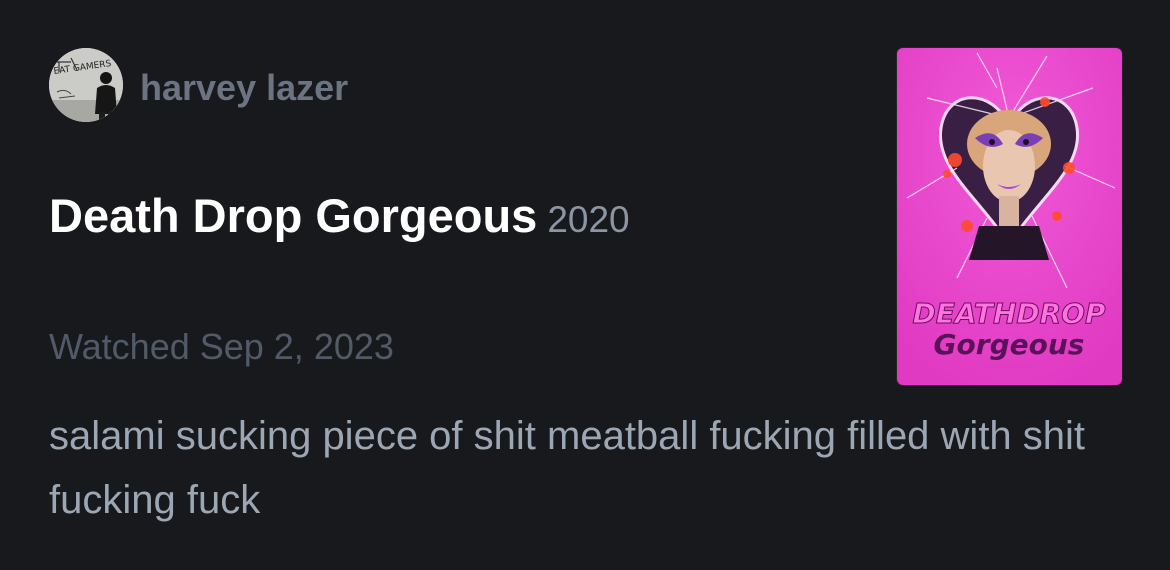  I want to click on author-name: harvey lazer, so click(244, 88).